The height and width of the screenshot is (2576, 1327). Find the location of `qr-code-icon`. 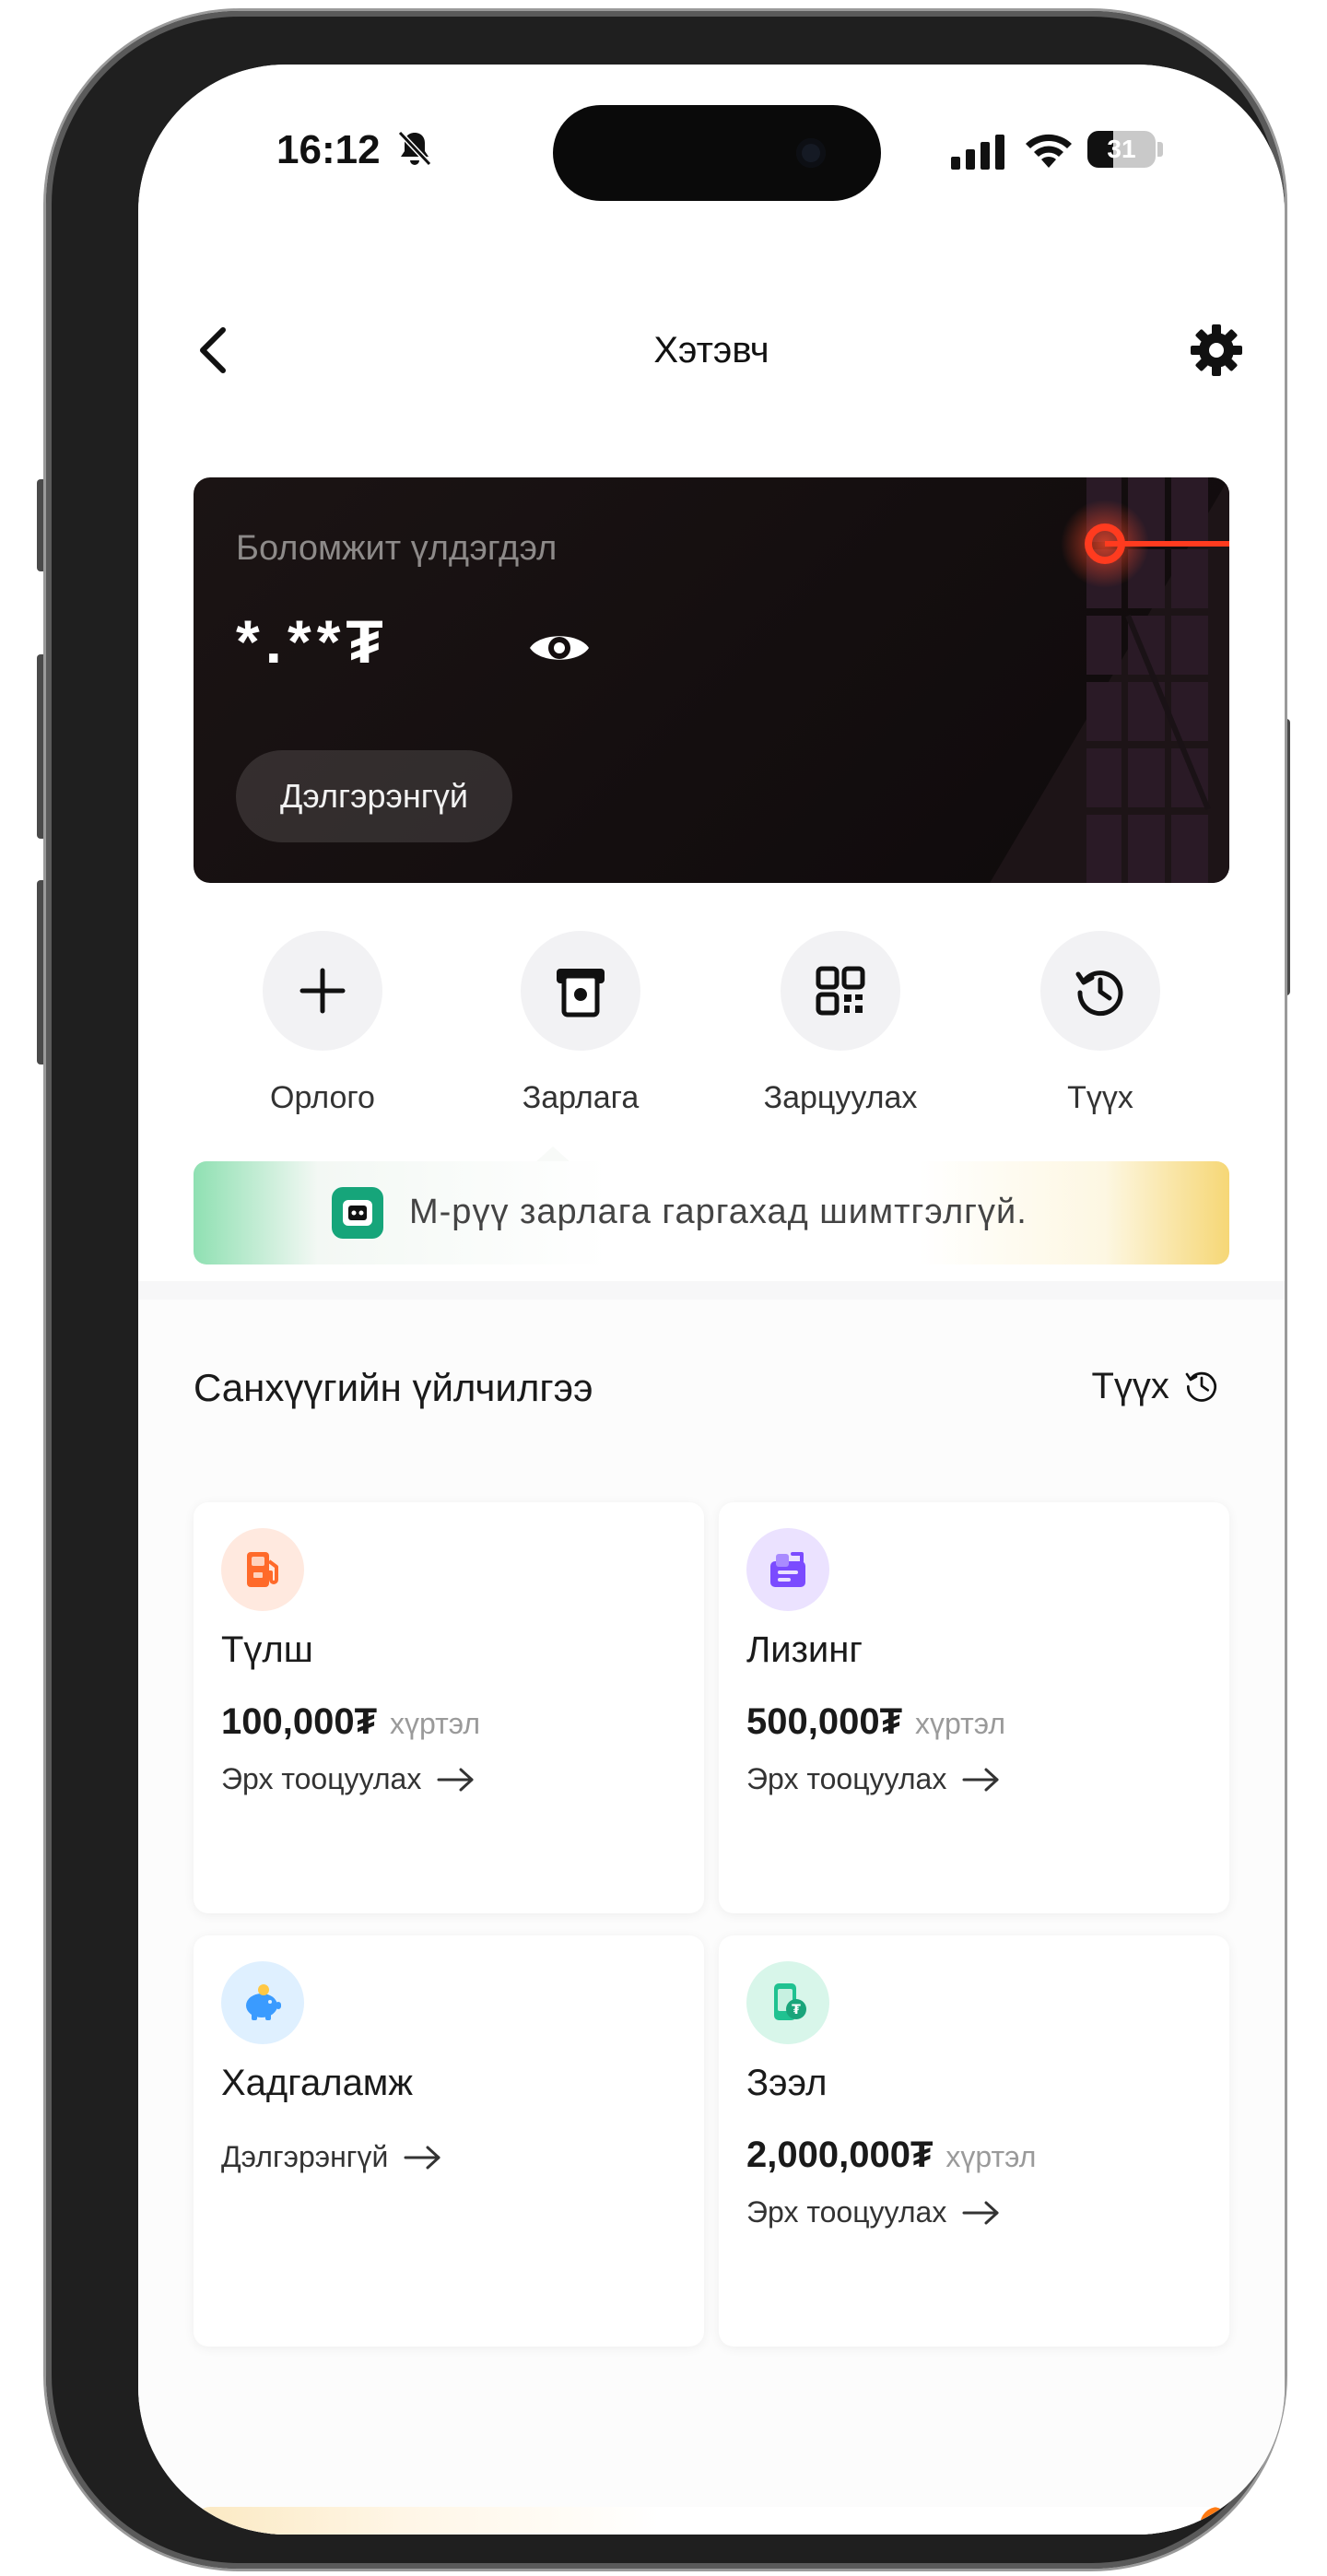

qr-code-icon is located at coordinates (840, 991).